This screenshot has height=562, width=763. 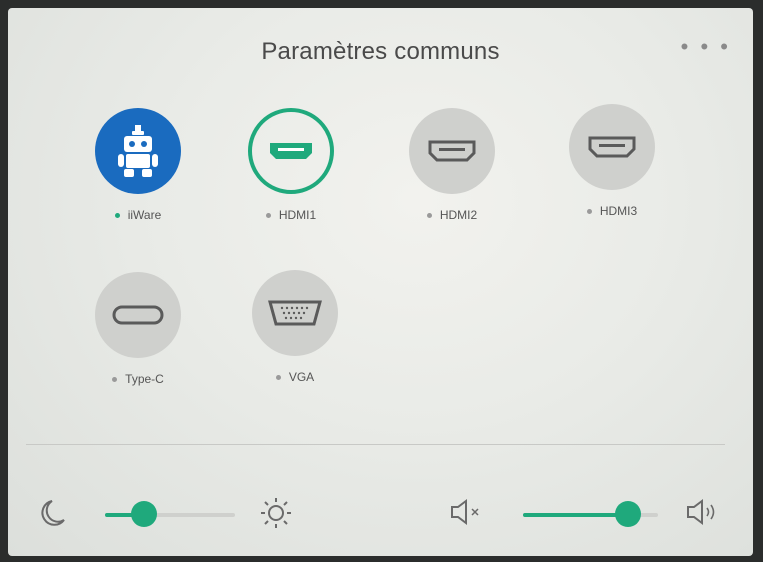 I want to click on divider, so click(x=375, y=444).